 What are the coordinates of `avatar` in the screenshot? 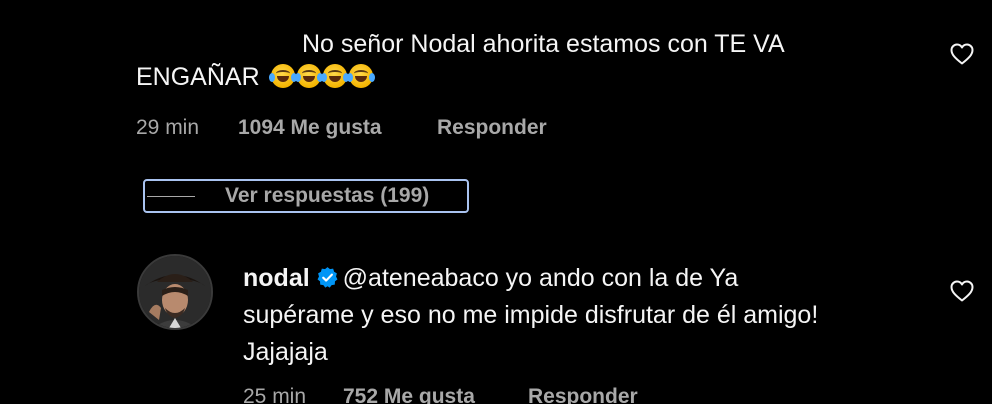 It's located at (175, 292).